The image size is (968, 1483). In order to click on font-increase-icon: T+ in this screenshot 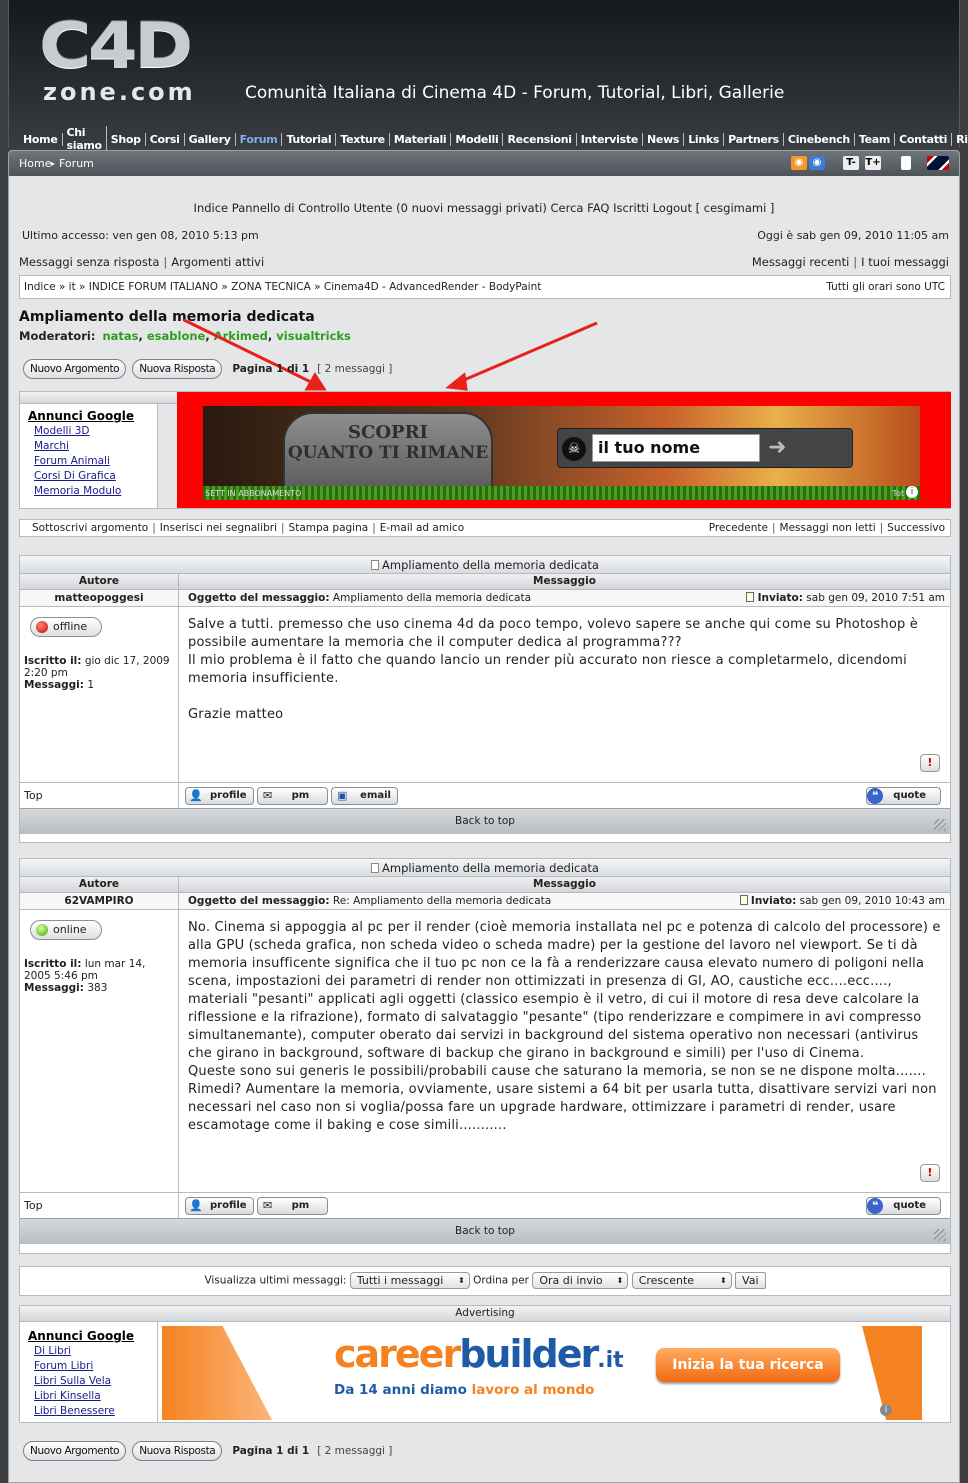, I will do `click(873, 163)`.